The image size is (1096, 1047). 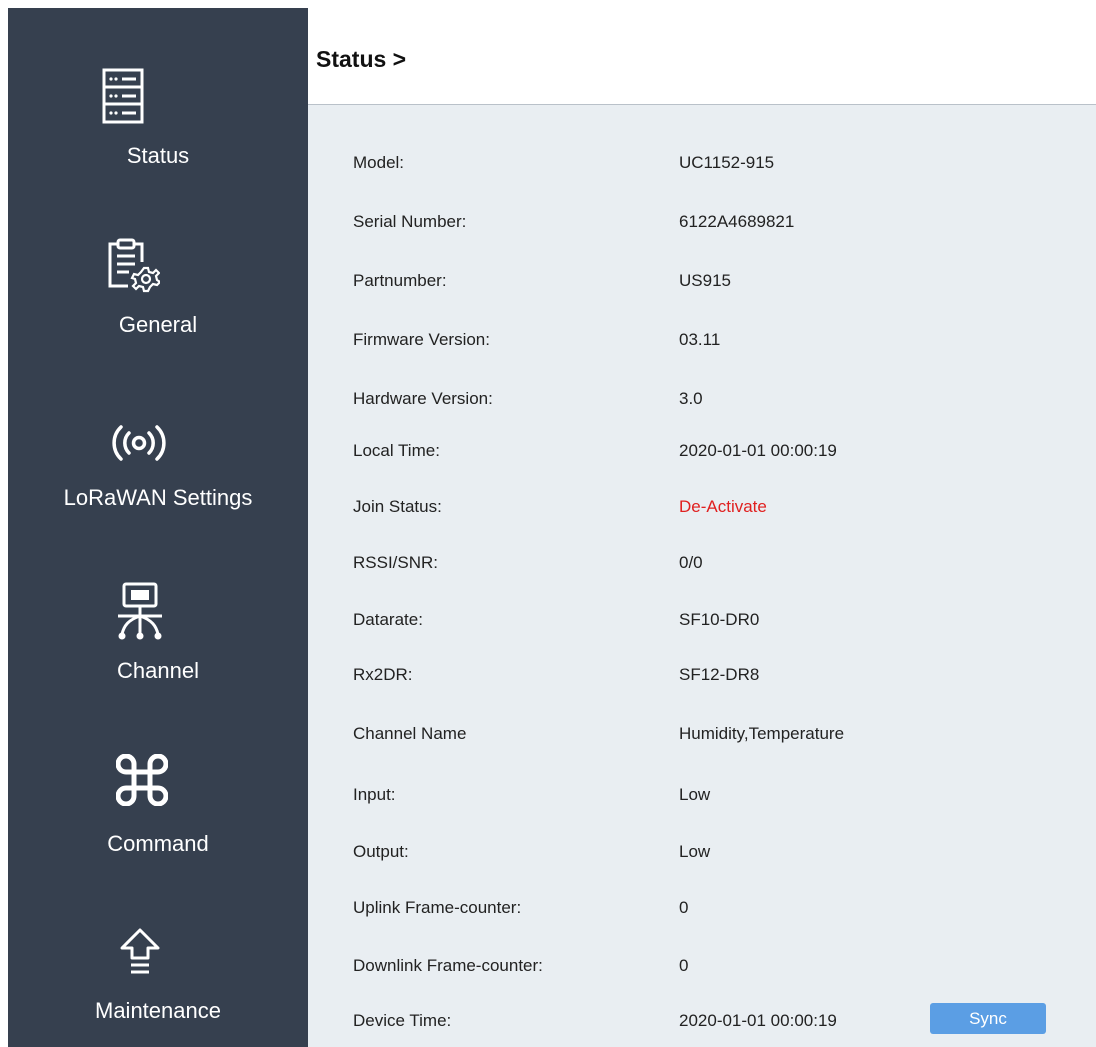 What do you see at coordinates (139, 443) in the screenshot?
I see `wireless-signal-icon` at bounding box center [139, 443].